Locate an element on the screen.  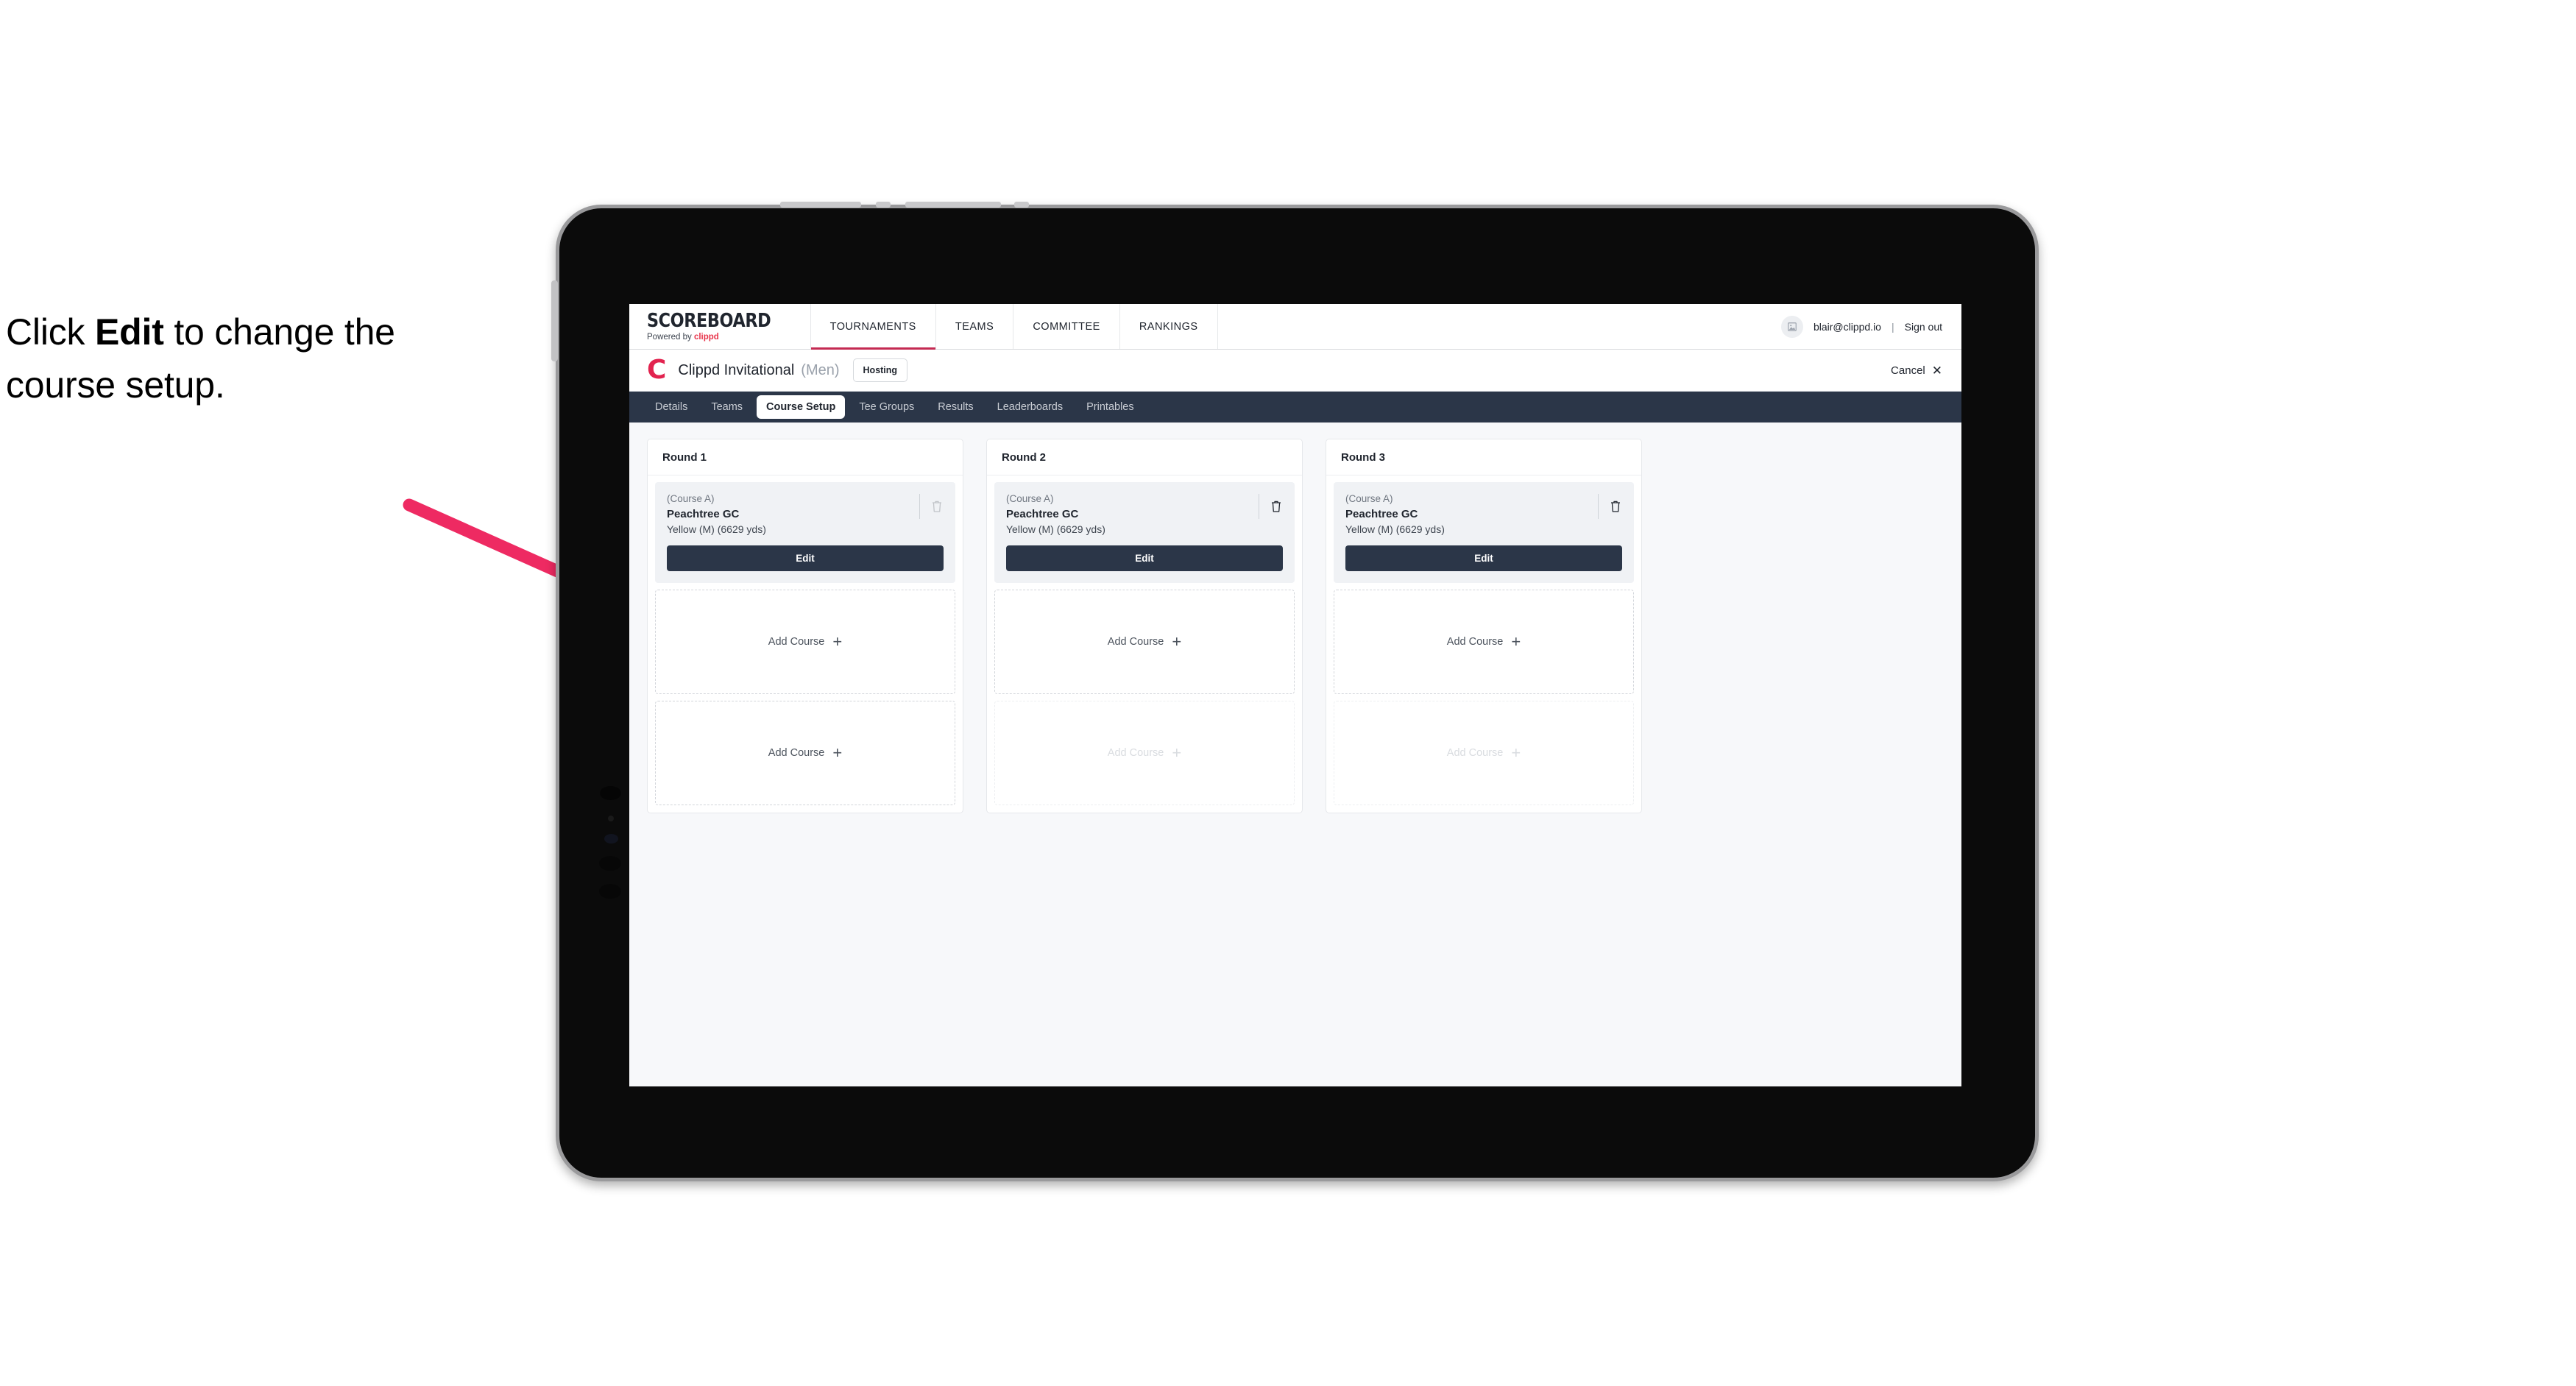
nav-label: TOURNAMENTS is located at coordinates (873, 326).